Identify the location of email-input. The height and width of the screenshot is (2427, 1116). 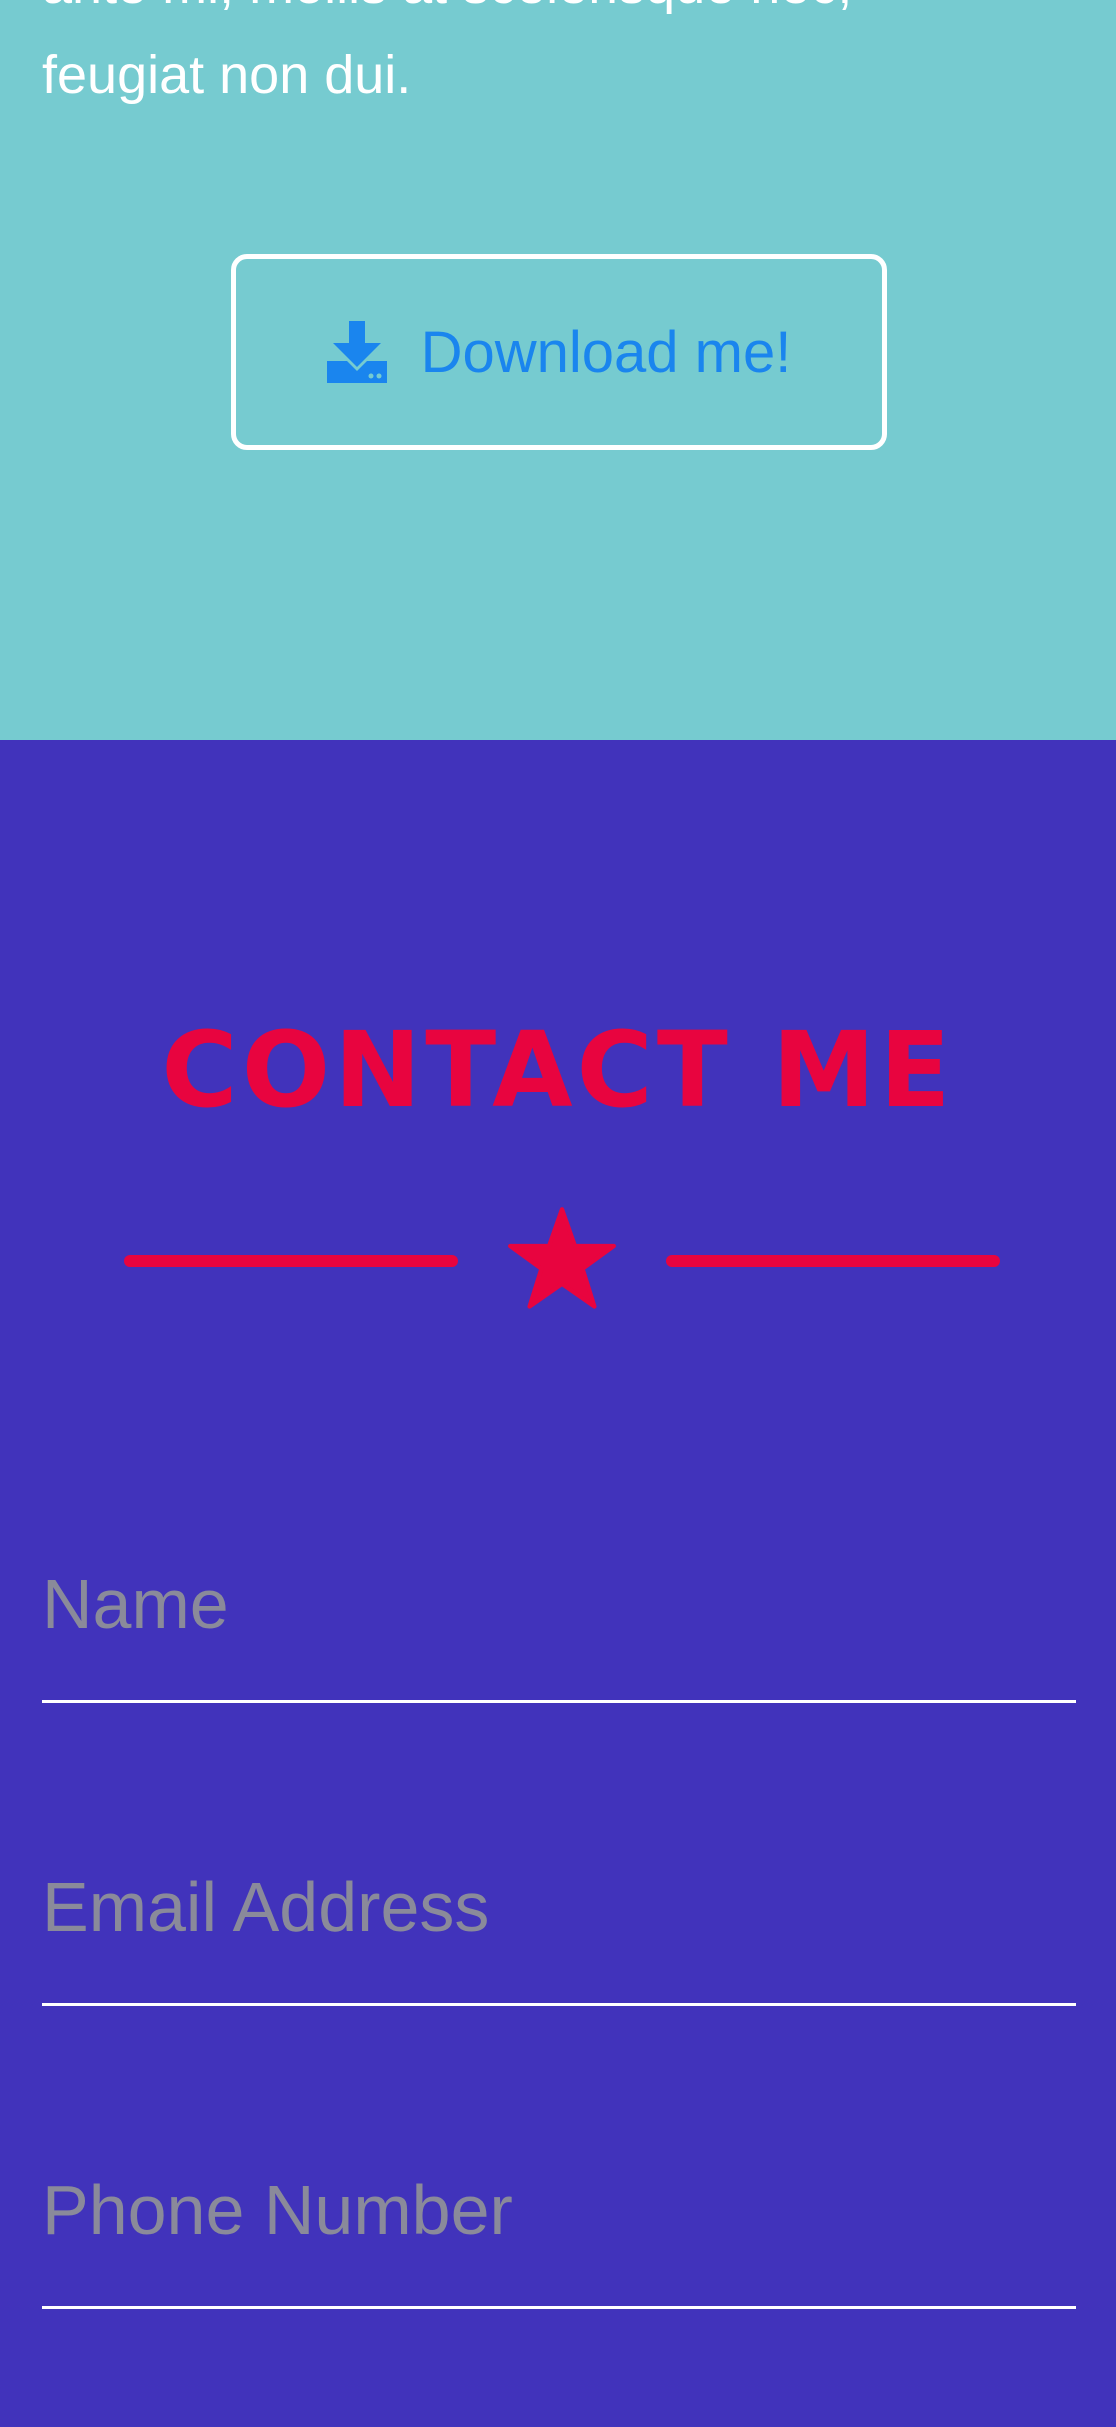
(559, 1923).